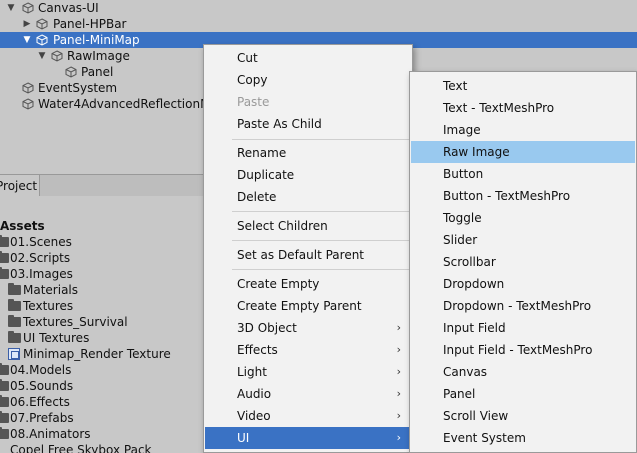 The height and width of the screenshot is (453, 637). Describe the element at coordinates (523, 218) in the screenshot. I see `submenu-item-toggle: Toggle` at that location.